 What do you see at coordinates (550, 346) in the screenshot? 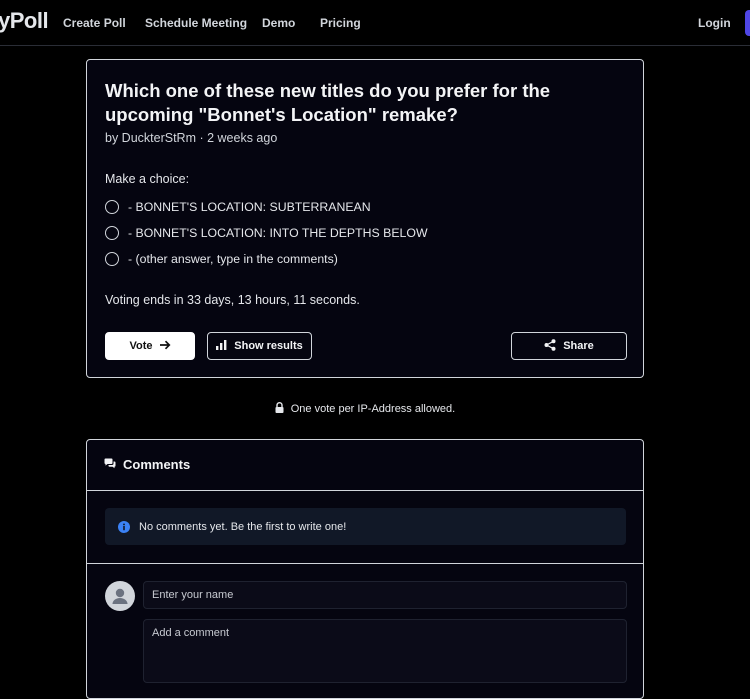
I see `share-icon` at bounding box center [550, 346].